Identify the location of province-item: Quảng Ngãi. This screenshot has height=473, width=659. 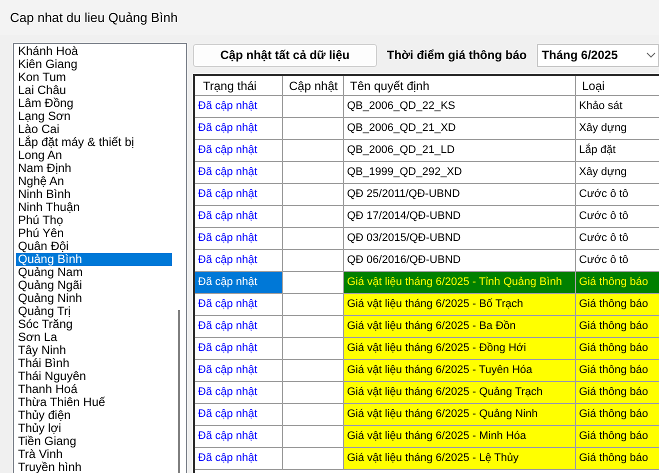
(94, 285).